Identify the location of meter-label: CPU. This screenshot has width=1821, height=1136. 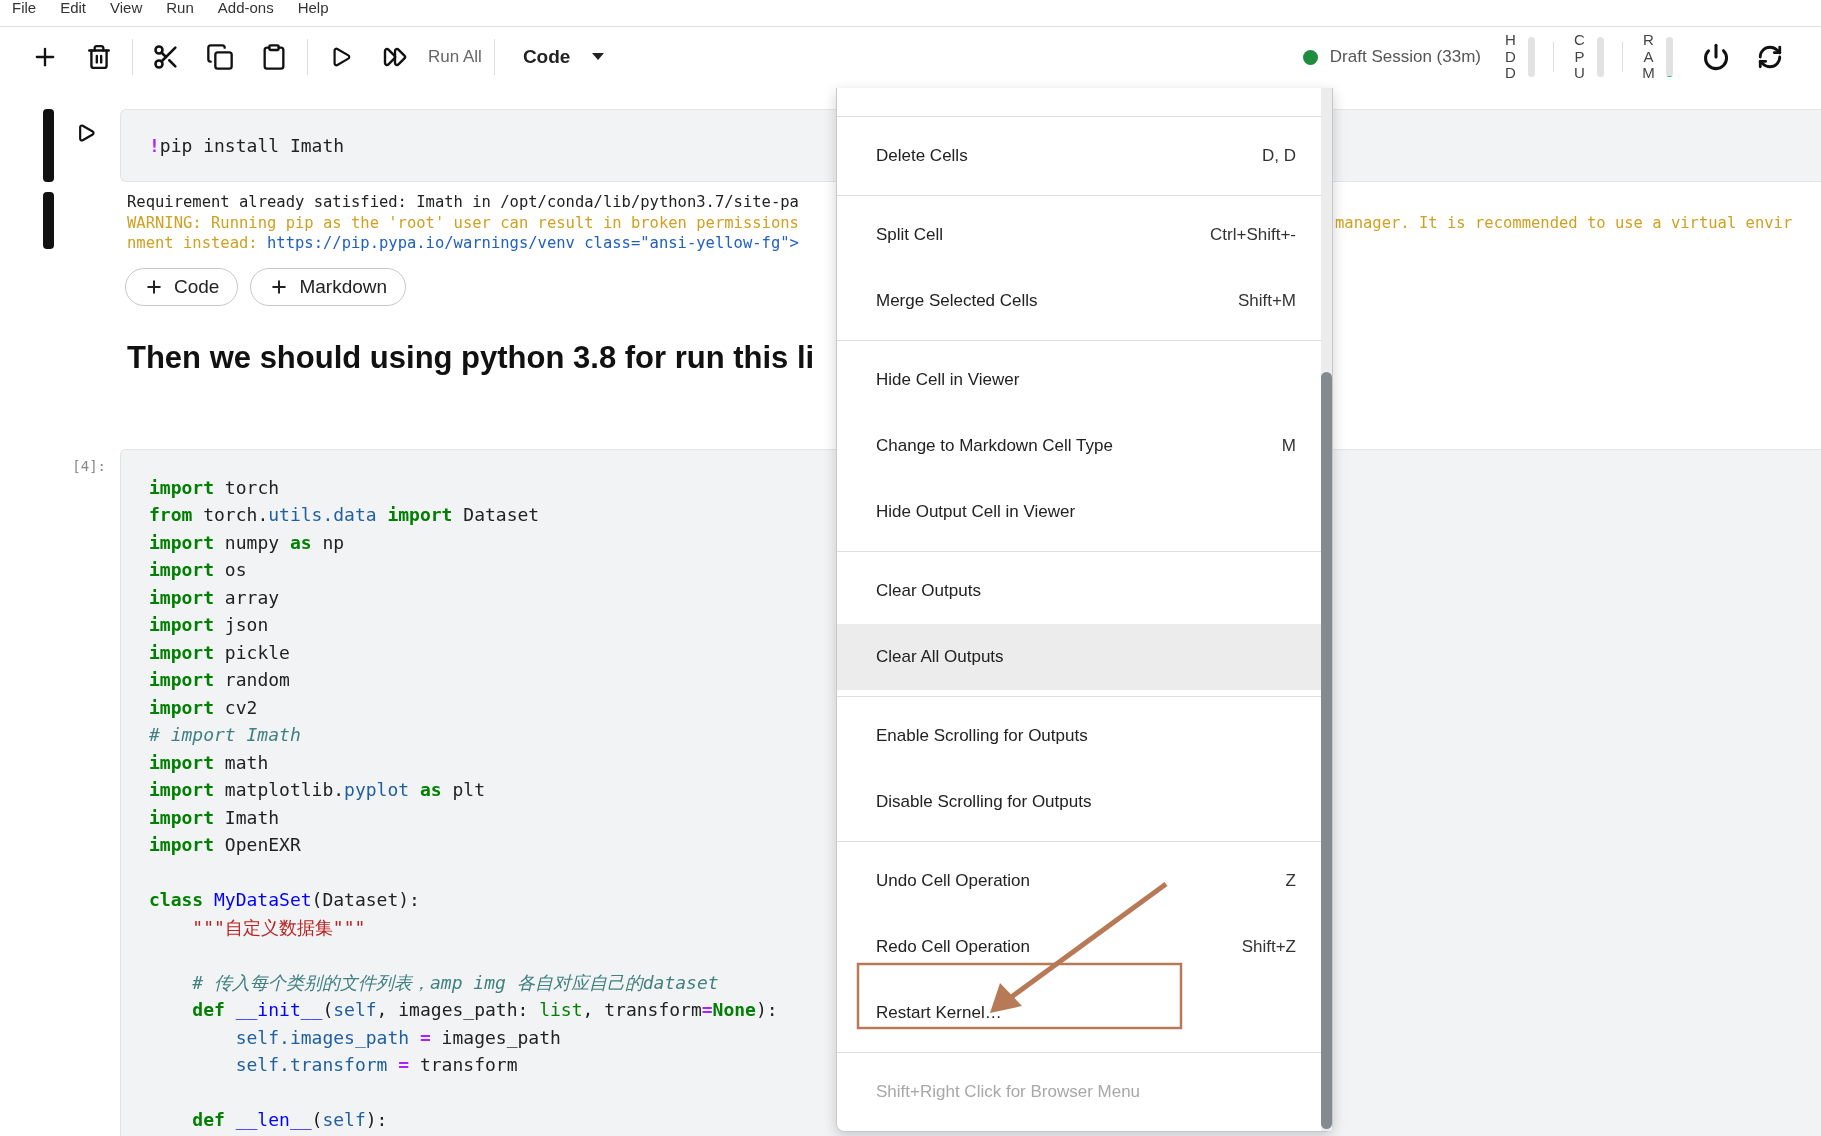
(1579, 57).